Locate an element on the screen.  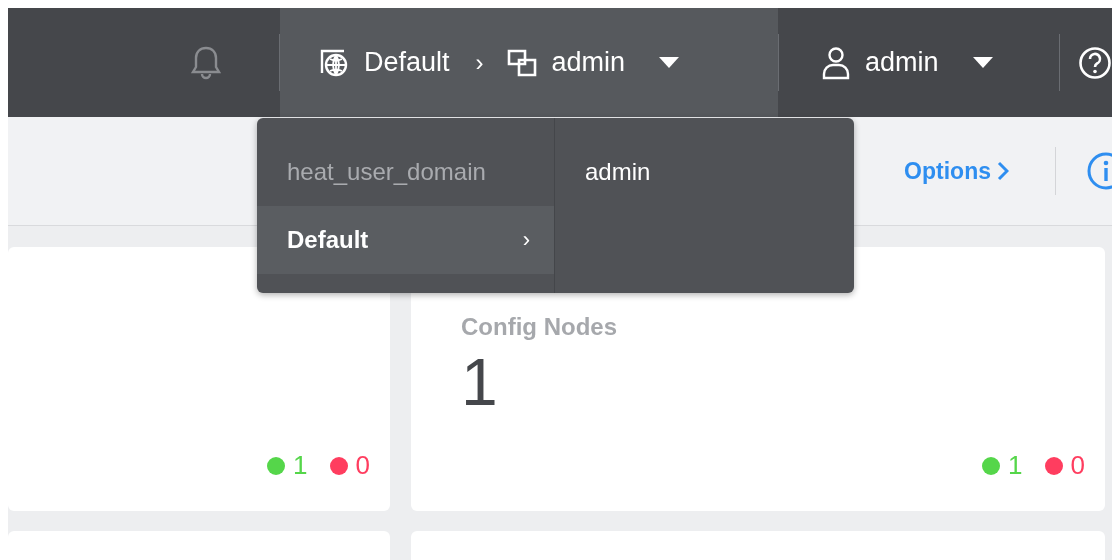
bell-icon is located at coordinates (206, 62).